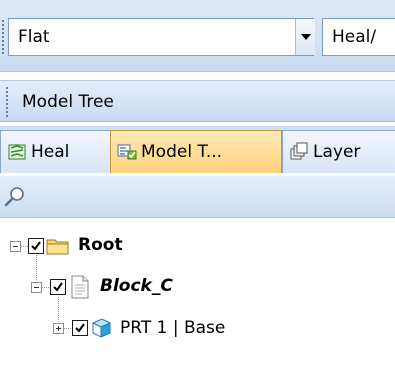 Image resolution: width=395 pixels, height=372 pixels. Describe the element at coordinates (80, 328) in the screenshot. I see `part-checkbox` at that location.